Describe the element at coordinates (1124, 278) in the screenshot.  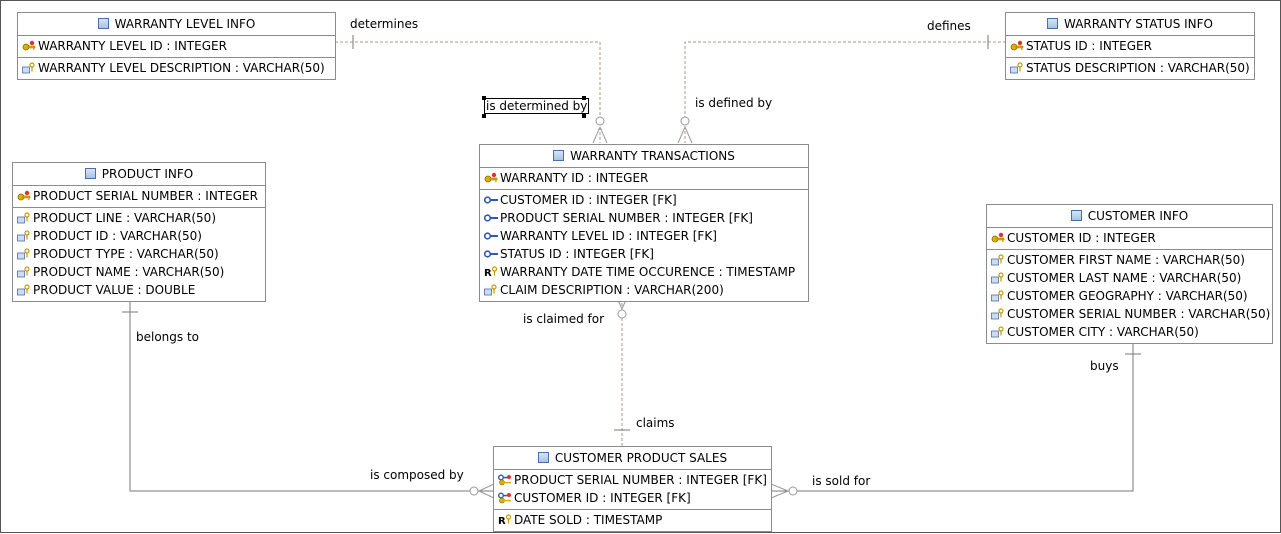
I see `attribute-label: CUSTOMER LAST NAME : VARCHAR(50)` at that location.